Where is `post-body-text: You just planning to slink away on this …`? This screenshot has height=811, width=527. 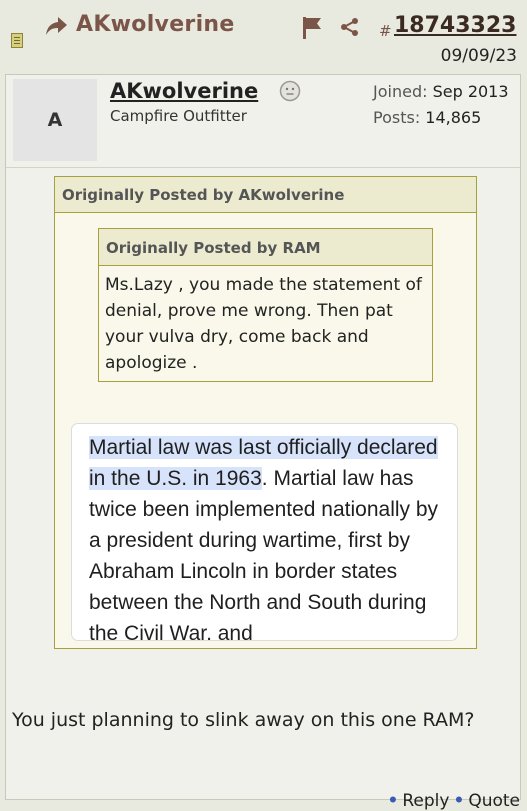 post-body-text: You just planning to slink away on this … is located at coordinates (243, 720).